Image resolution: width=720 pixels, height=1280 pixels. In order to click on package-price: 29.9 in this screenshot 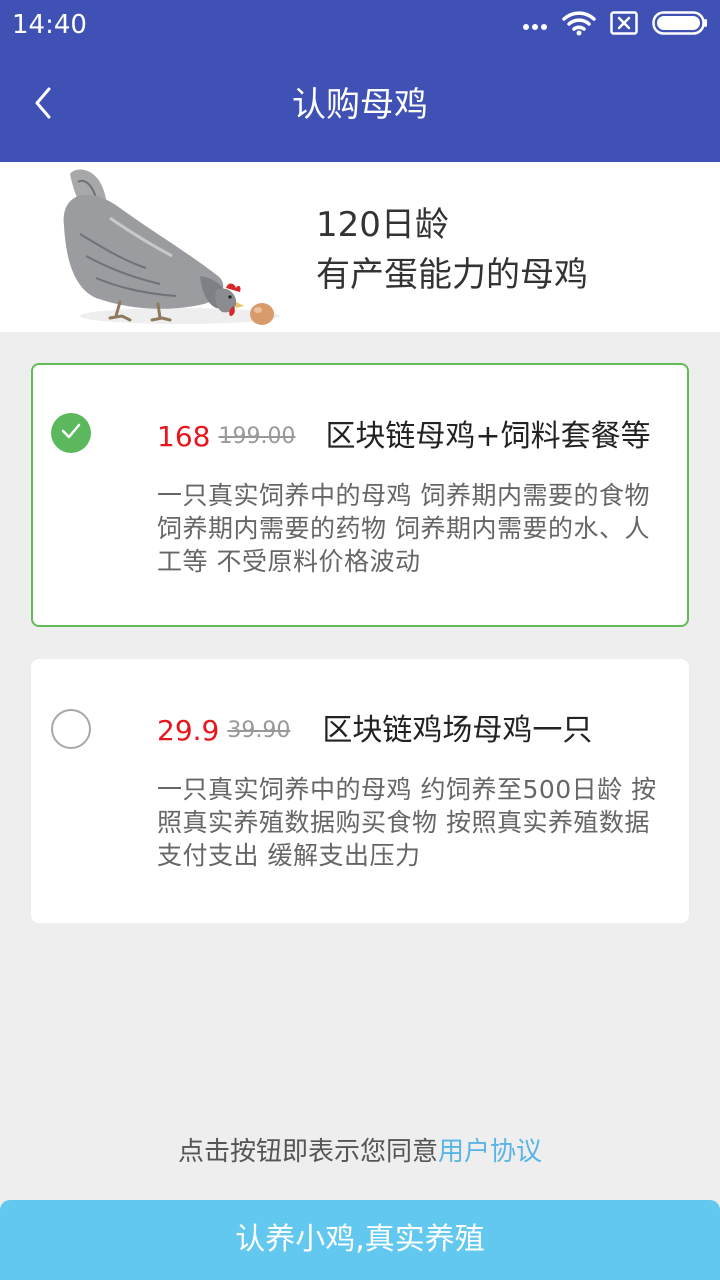, I will do `click(188, 730)`.